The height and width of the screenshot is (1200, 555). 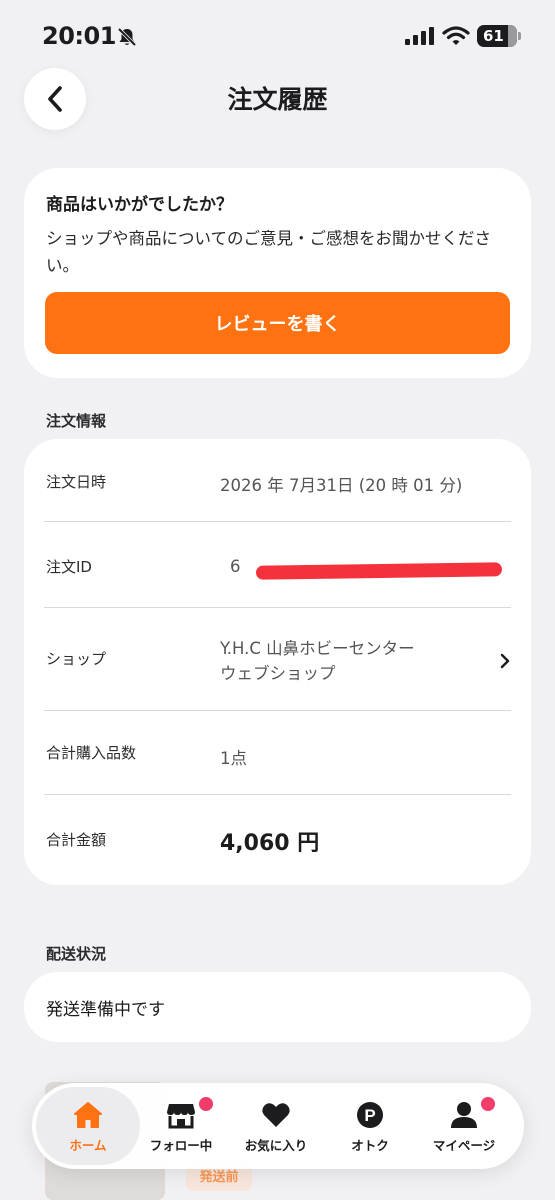 What do you see at coordinates (379, 571) in the screenshot?
I see `redaction-mark` at bounding box center [379, 571].